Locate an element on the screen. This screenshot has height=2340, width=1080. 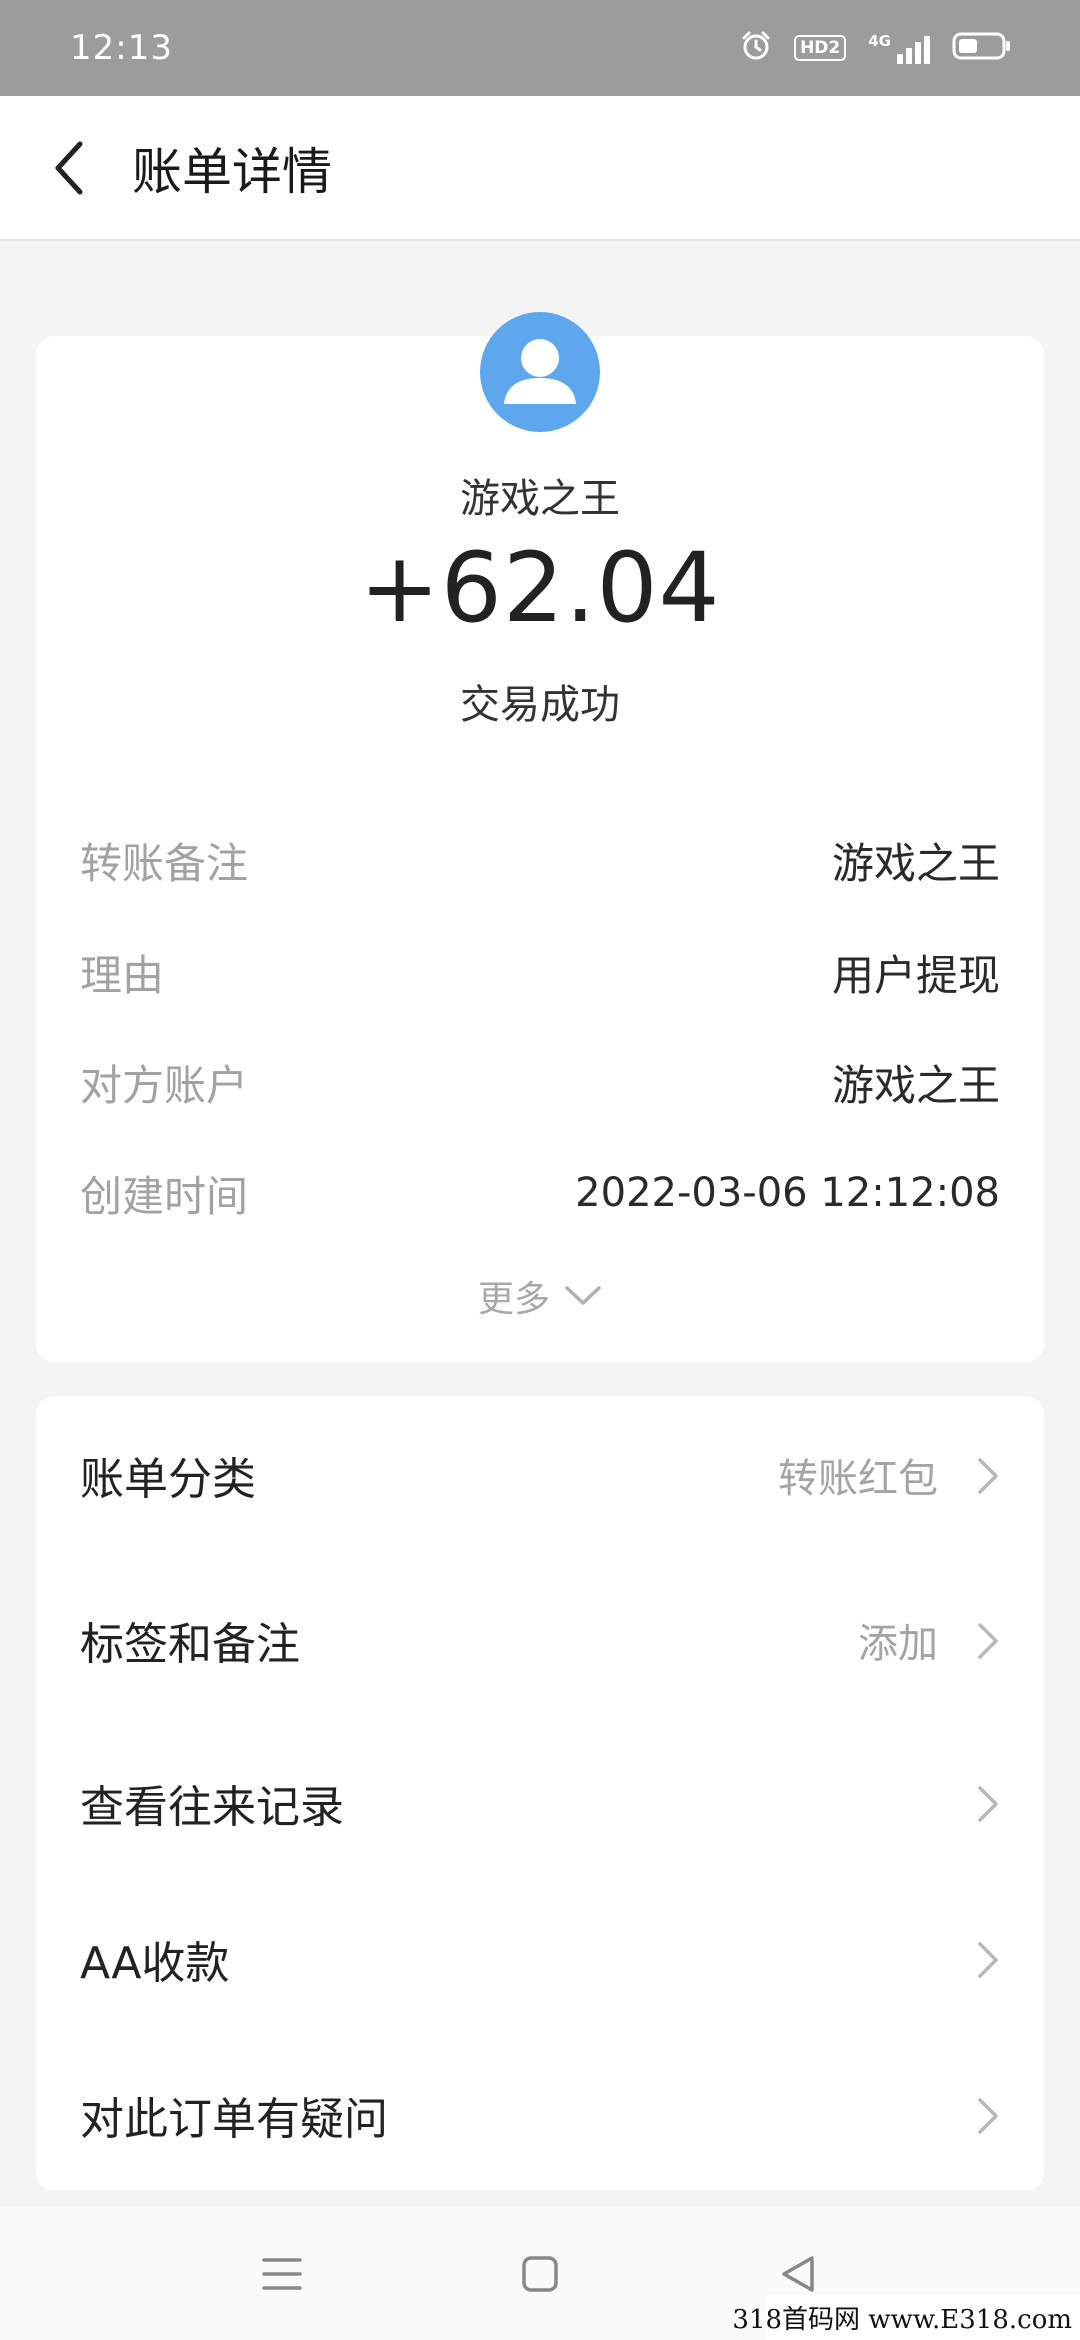
menu-icon is located at coordinates (282, 2274).